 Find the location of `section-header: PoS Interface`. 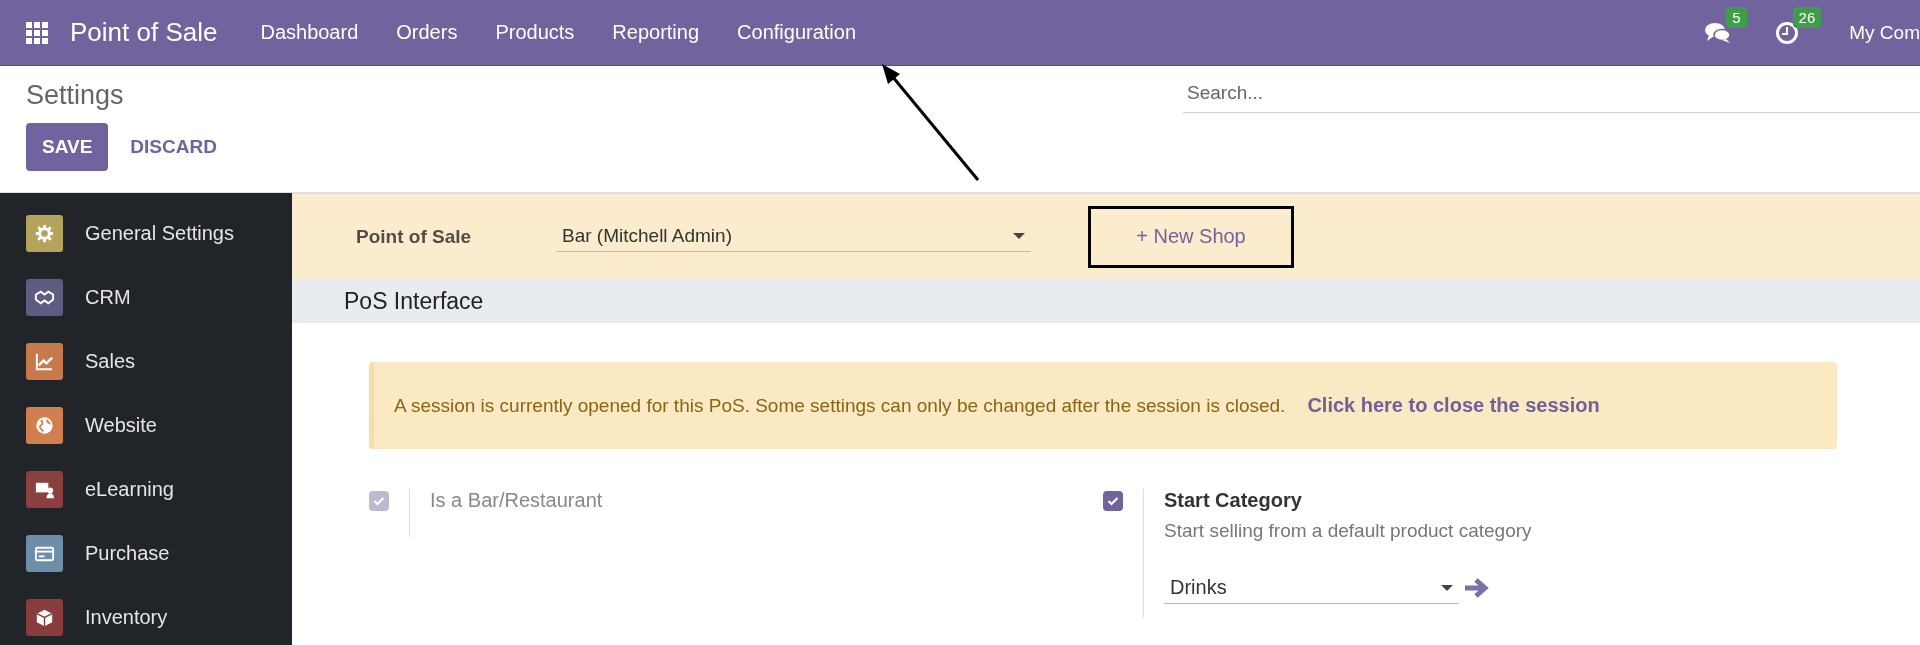

section-header: PoS Interface is located at coordinates (1106, 301).